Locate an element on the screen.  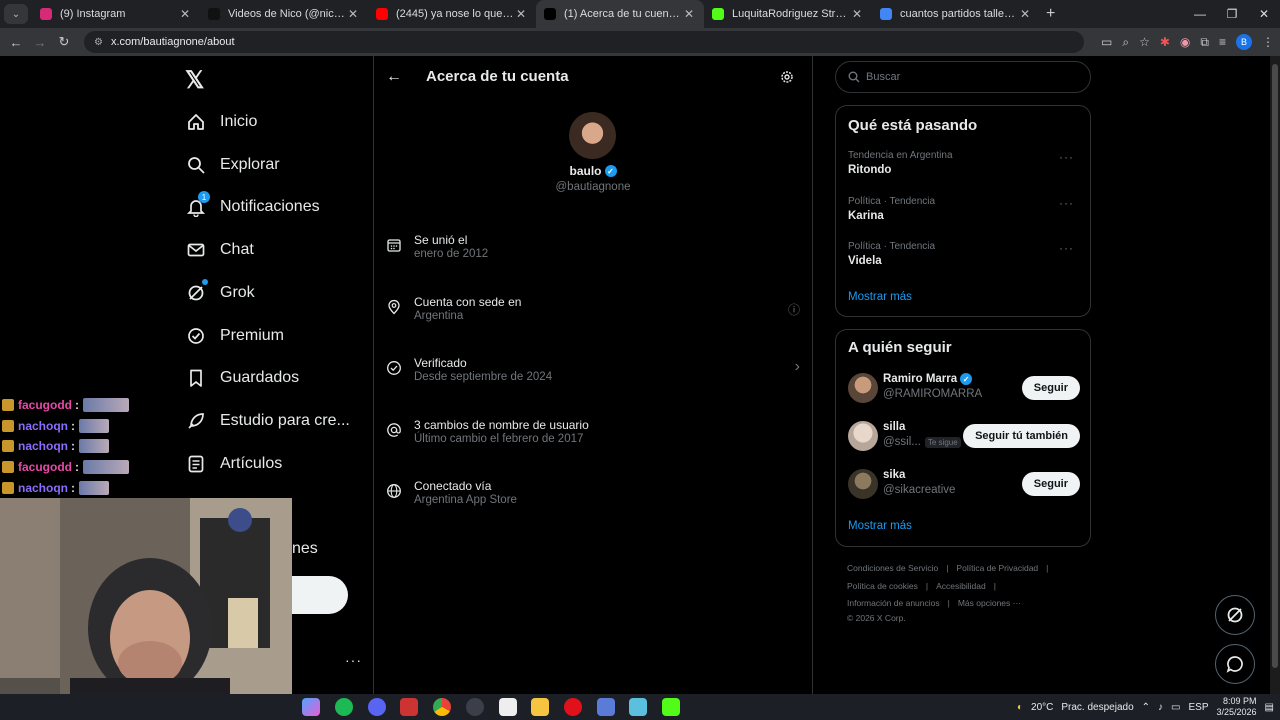
app-icon-blue is located at coordinates (606, 707).